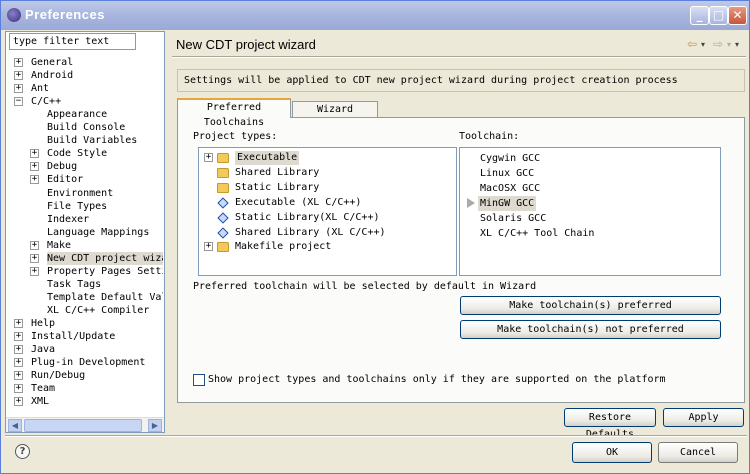 The width and height of the screenshot is (750, 474). Describe the element at coordinates (40, 402) in the screenshot. I see `tree-item-label: XML` at that location.